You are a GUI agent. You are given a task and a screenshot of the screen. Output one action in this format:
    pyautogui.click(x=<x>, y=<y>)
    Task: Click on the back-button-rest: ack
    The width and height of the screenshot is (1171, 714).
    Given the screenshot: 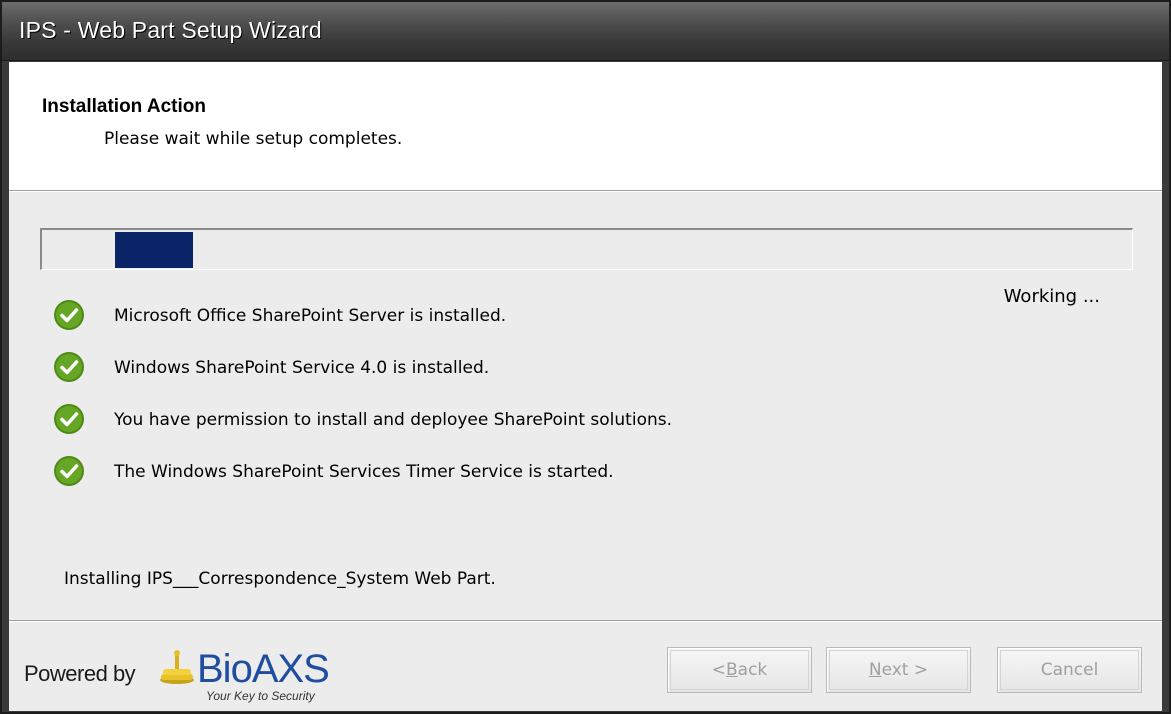 What is the action you would take?
    pyautogui.click(x=752, y=670)
    